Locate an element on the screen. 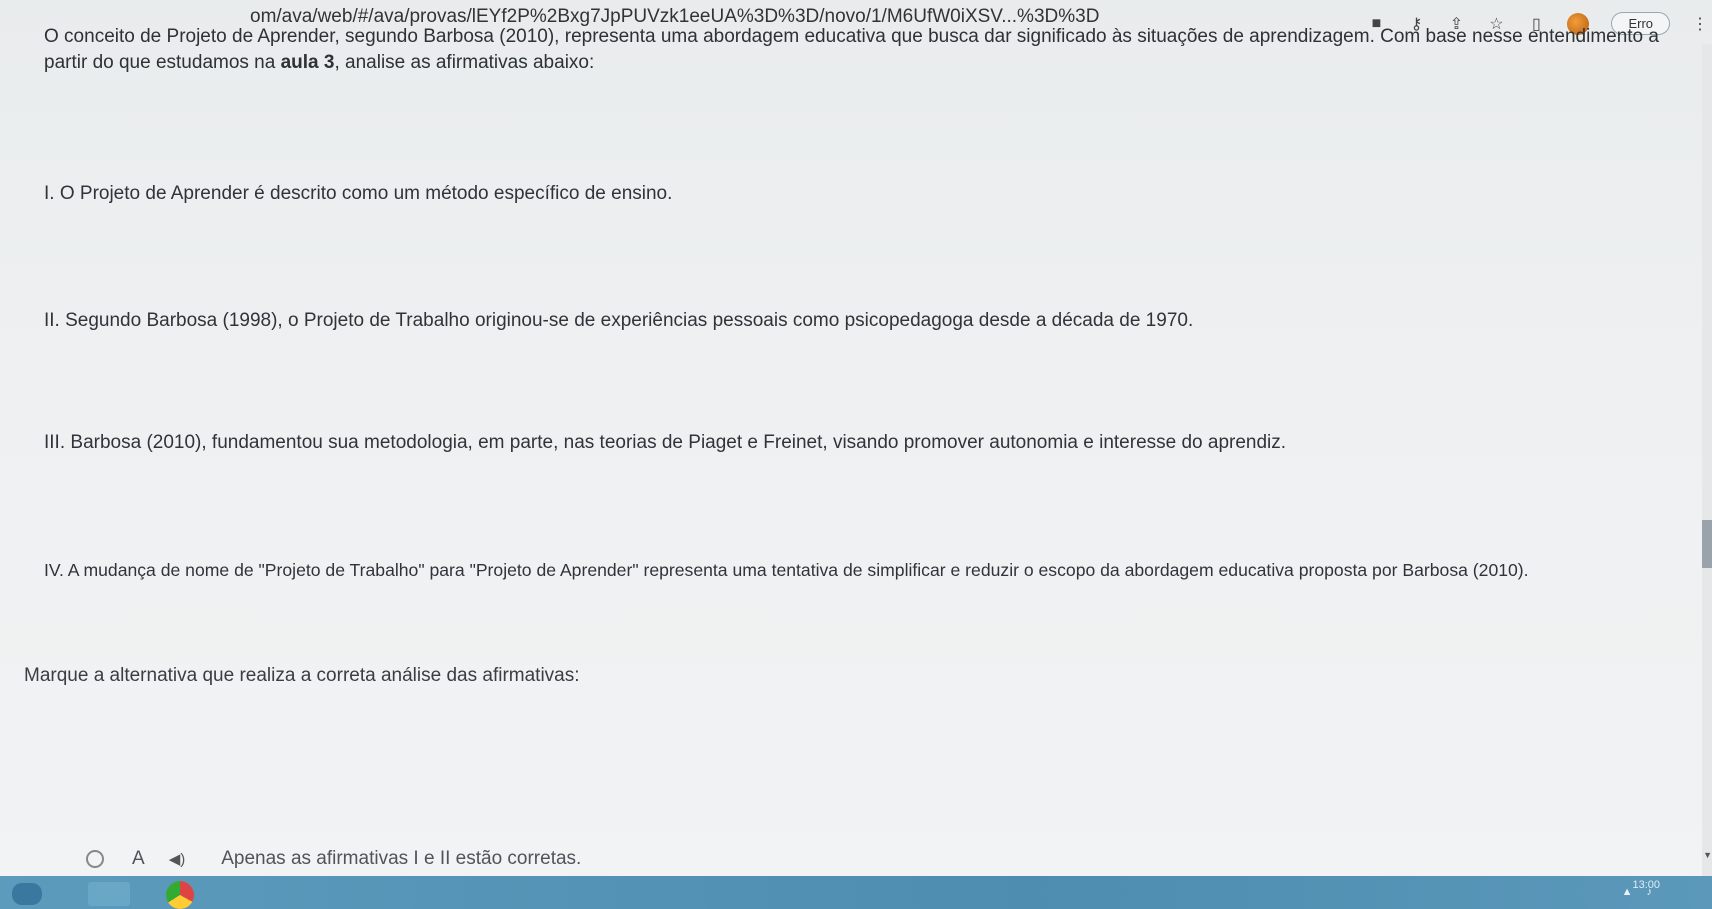 This screenshot has width=1712, height=909. scrollbar-thumb is located at coordinates (1707, 544).